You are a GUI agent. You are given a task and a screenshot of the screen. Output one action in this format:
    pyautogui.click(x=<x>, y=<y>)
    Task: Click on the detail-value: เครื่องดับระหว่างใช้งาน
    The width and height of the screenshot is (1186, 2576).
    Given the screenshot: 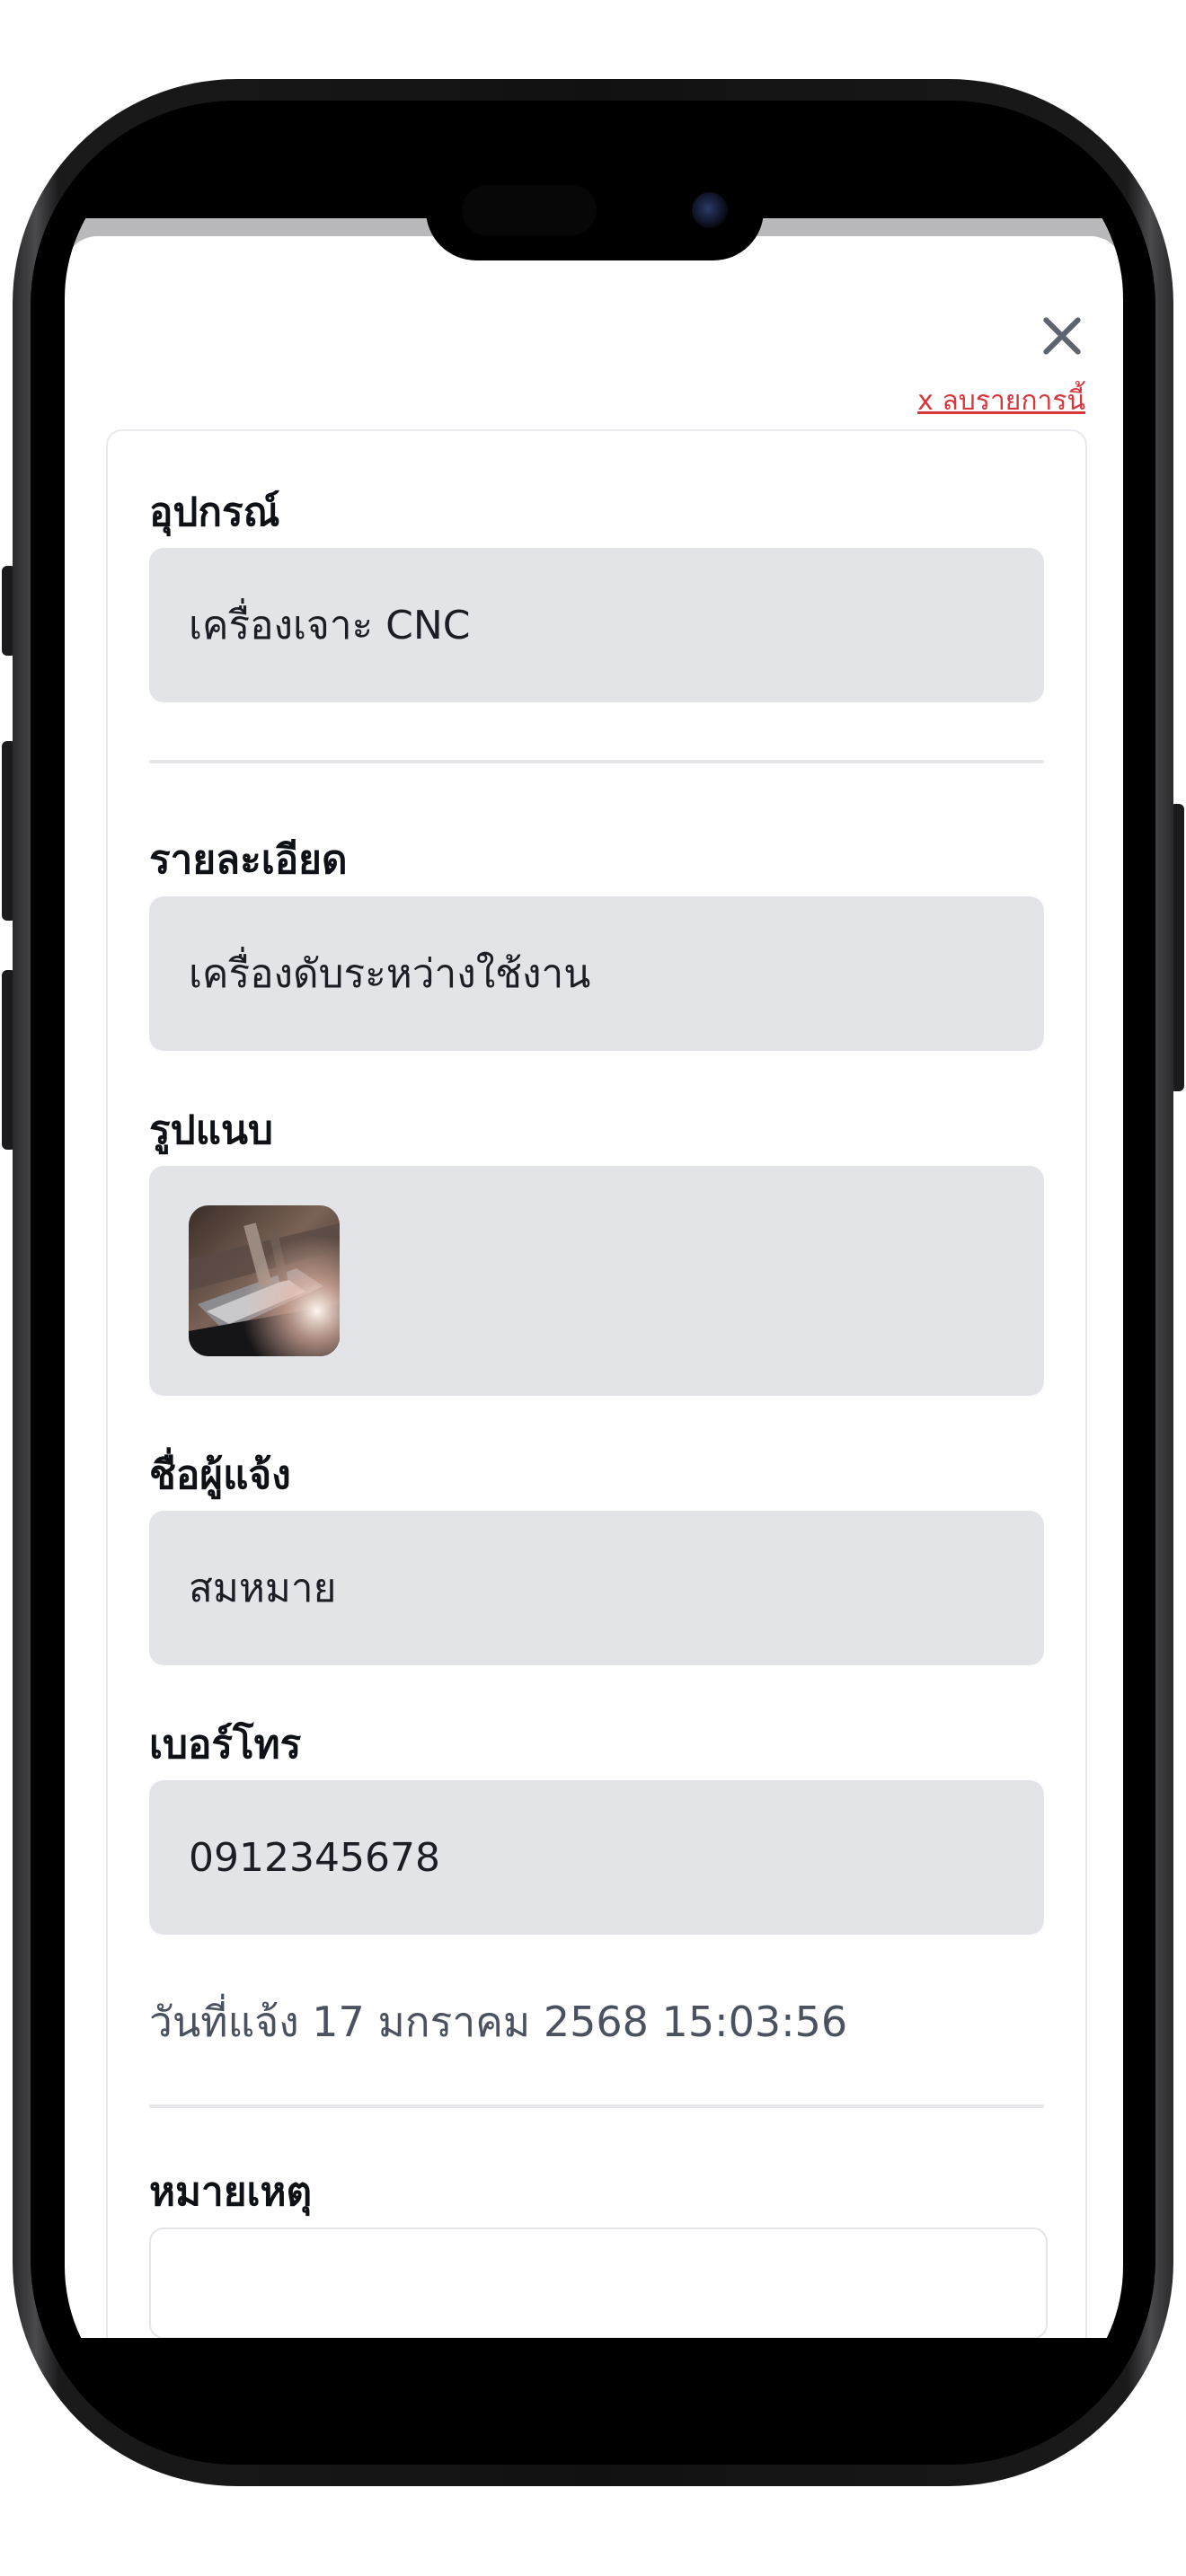 What is the action you would take?
    pyautogui.click(x=390, y=974)
    